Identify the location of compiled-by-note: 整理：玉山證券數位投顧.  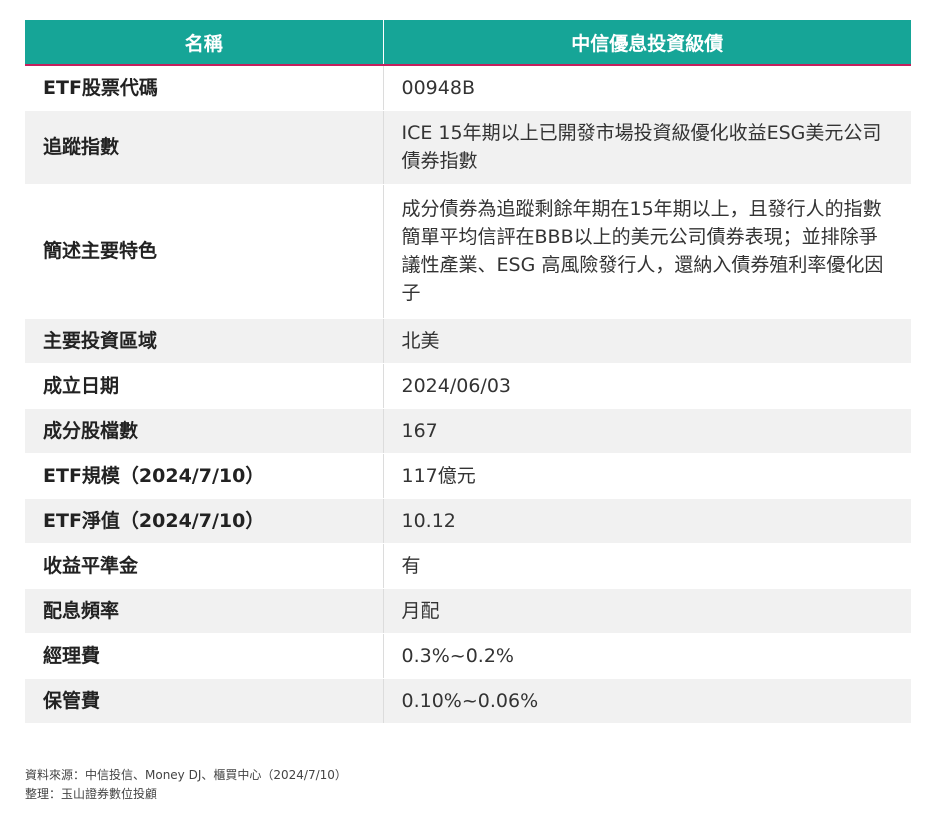
(91, 794).